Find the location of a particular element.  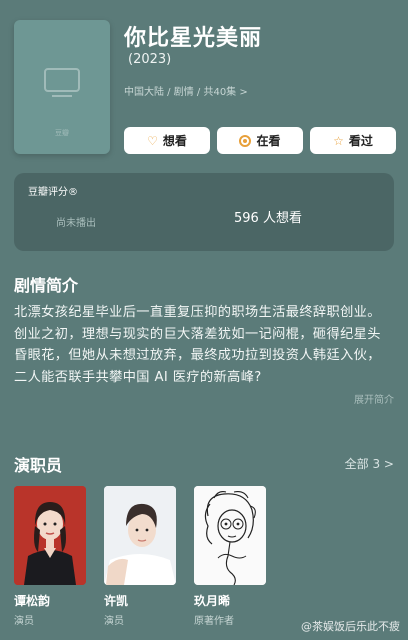

want-to-watch-button: ♡ 想看 is located at coordinates (167, 140).